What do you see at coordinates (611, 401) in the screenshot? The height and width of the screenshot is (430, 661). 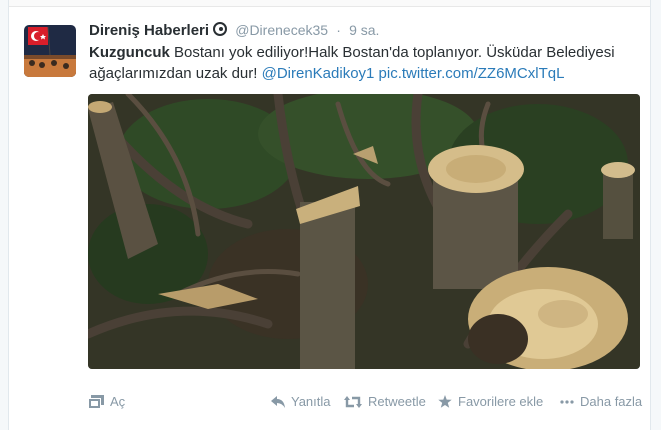 I see `more-label: Daha fazla` at bounding box center [611, 401].